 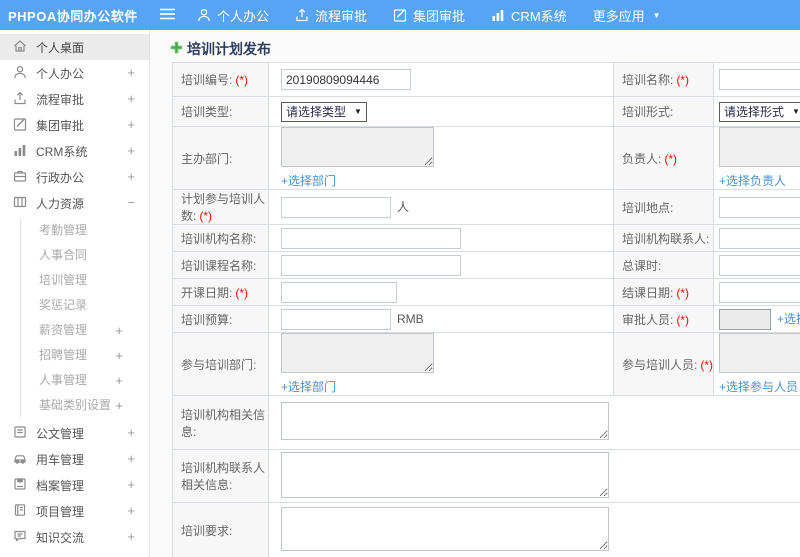 I want to click on select-join-department-link: +选择部门, so click(x=447, y=386).